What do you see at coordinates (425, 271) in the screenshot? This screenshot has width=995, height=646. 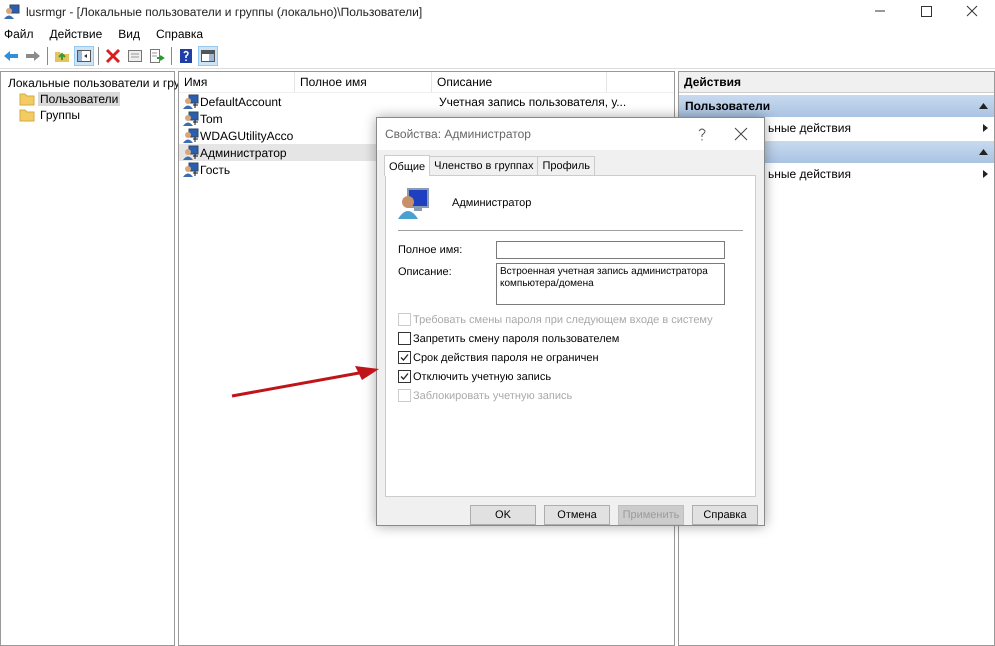 I see `field-label: Описание:` at bounding box center [425, 271].